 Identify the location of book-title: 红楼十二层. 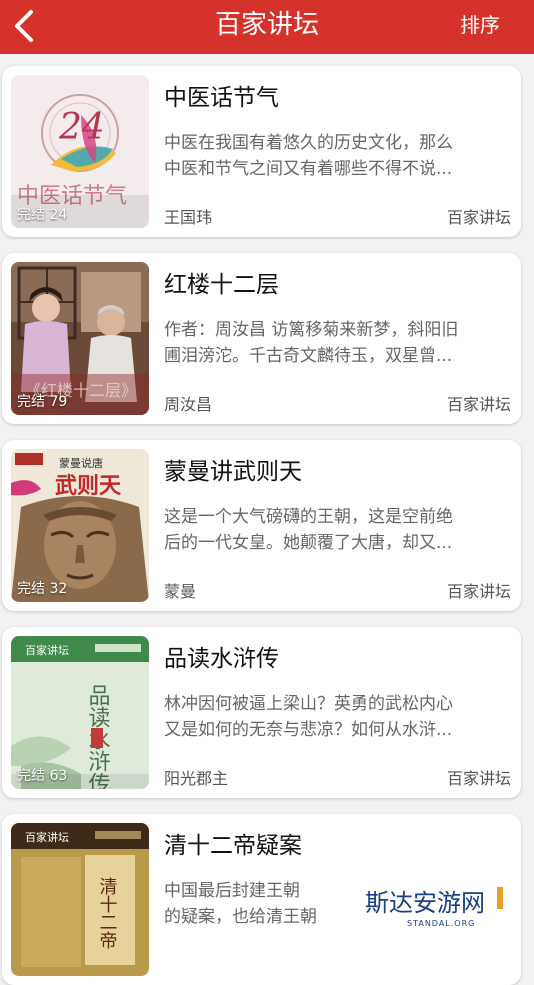
(221, 285).